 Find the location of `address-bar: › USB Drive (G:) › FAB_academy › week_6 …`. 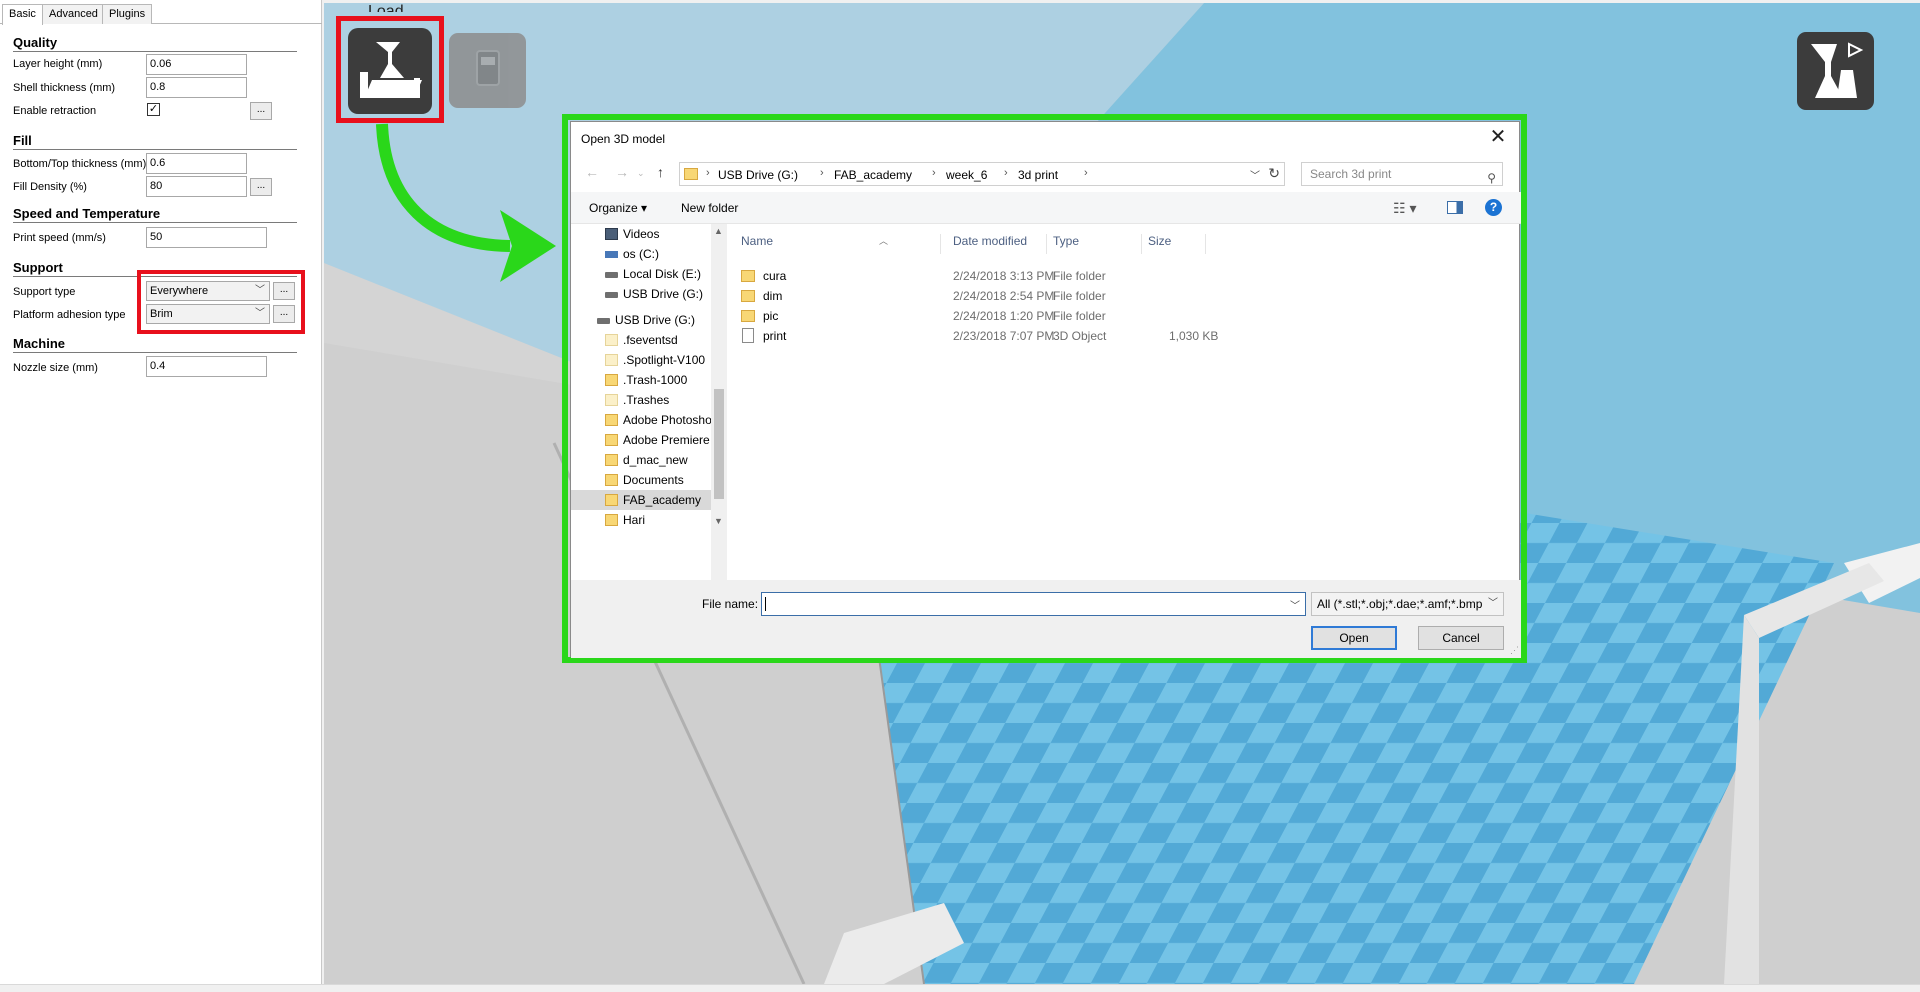

address-bar: › USB Drive (G:) › FAB_academy › week_6 … is located at coordinates (982, 174).